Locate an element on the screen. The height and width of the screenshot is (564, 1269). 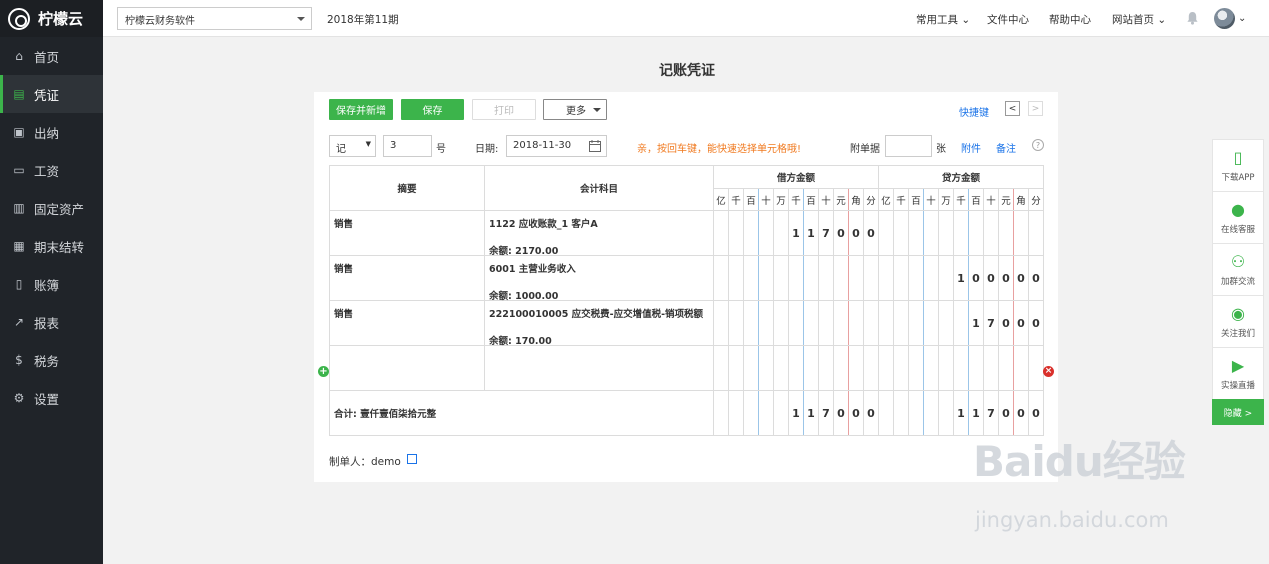
menu-tools: 常用工具 ⌄ is located at coordinates (943, 19).